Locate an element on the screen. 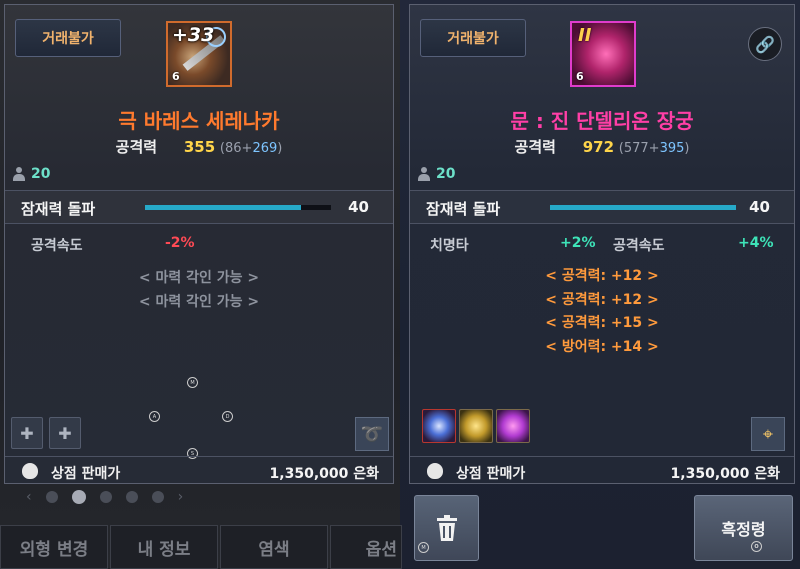 The height and width of the screenshot is (569, 800). weapon-type-icon: ➰ is located at coordinates (372, 434).